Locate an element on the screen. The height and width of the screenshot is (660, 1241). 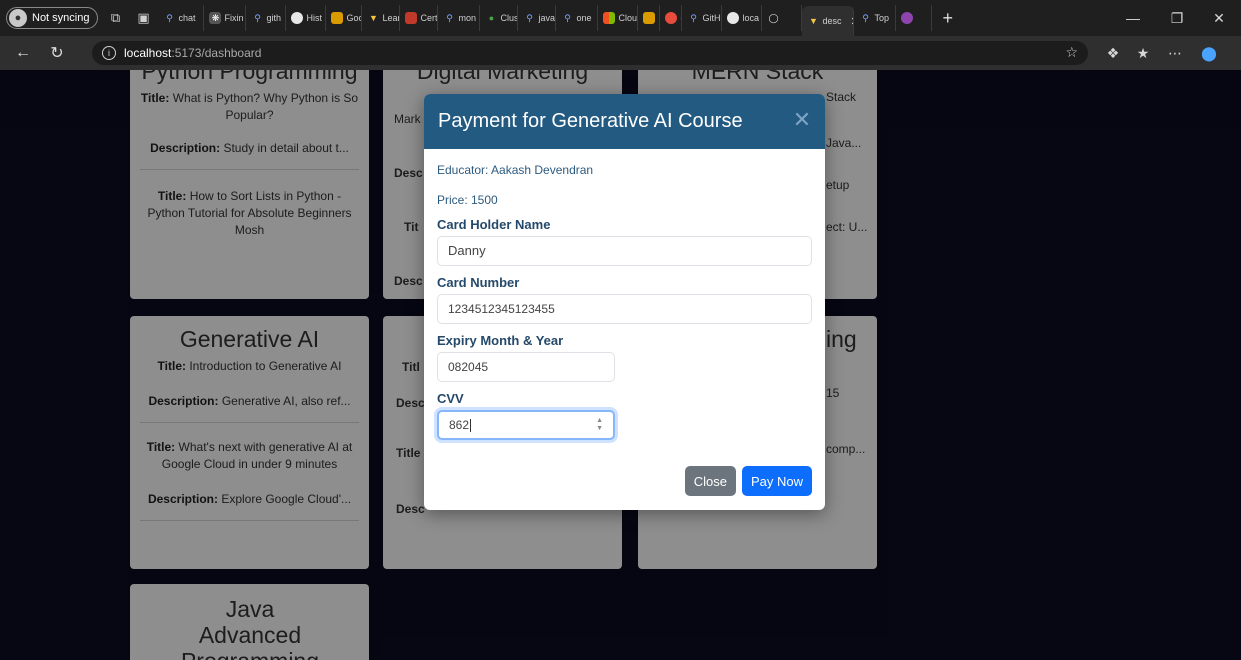
workspaces-icon: ⧉ is located at coordinates (115, 18).